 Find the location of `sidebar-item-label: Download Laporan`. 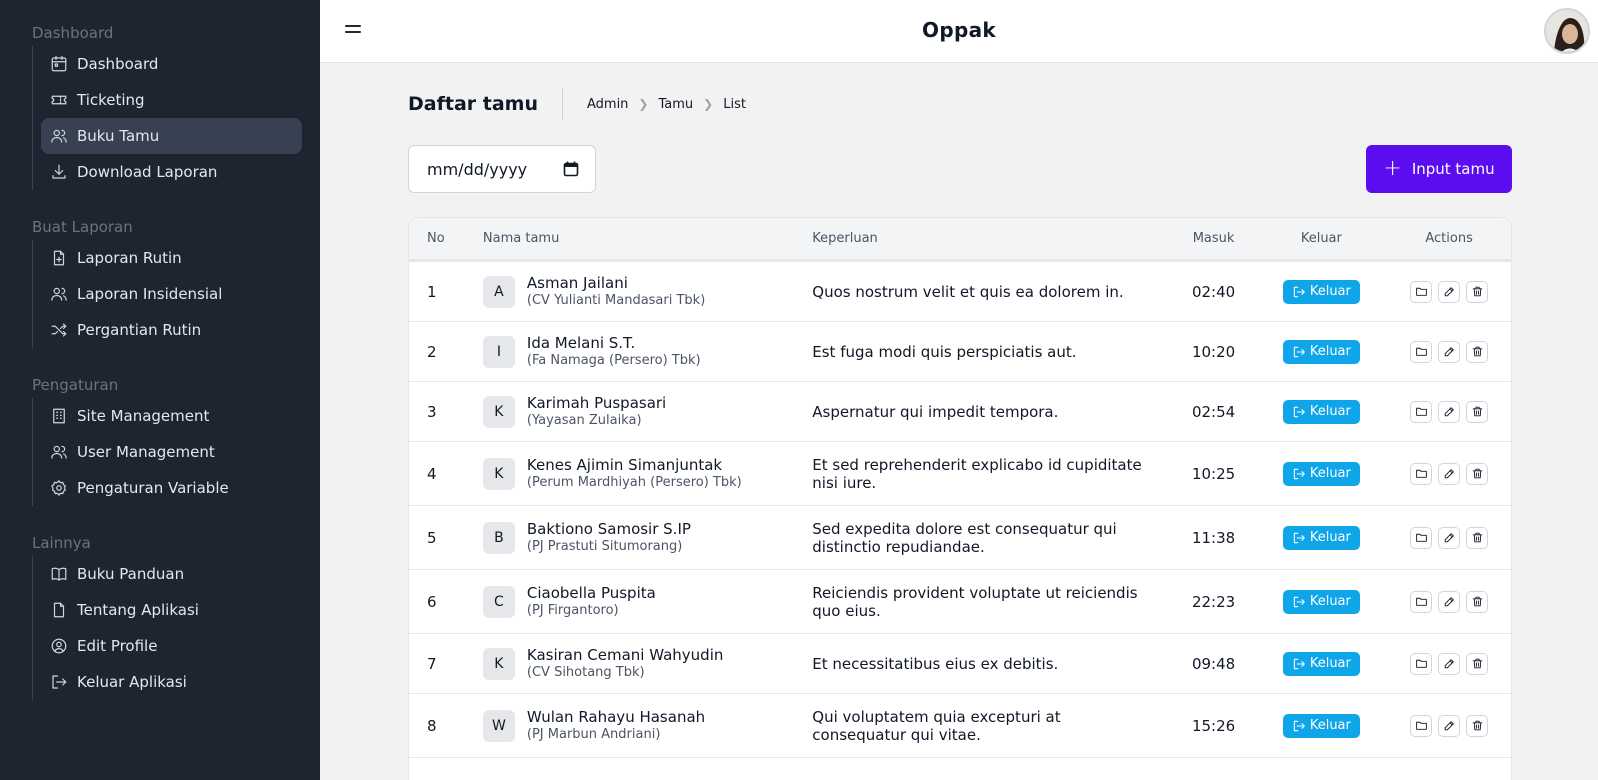

sidebar-item-label: Download Laporan is located at coordinates (147, 172).